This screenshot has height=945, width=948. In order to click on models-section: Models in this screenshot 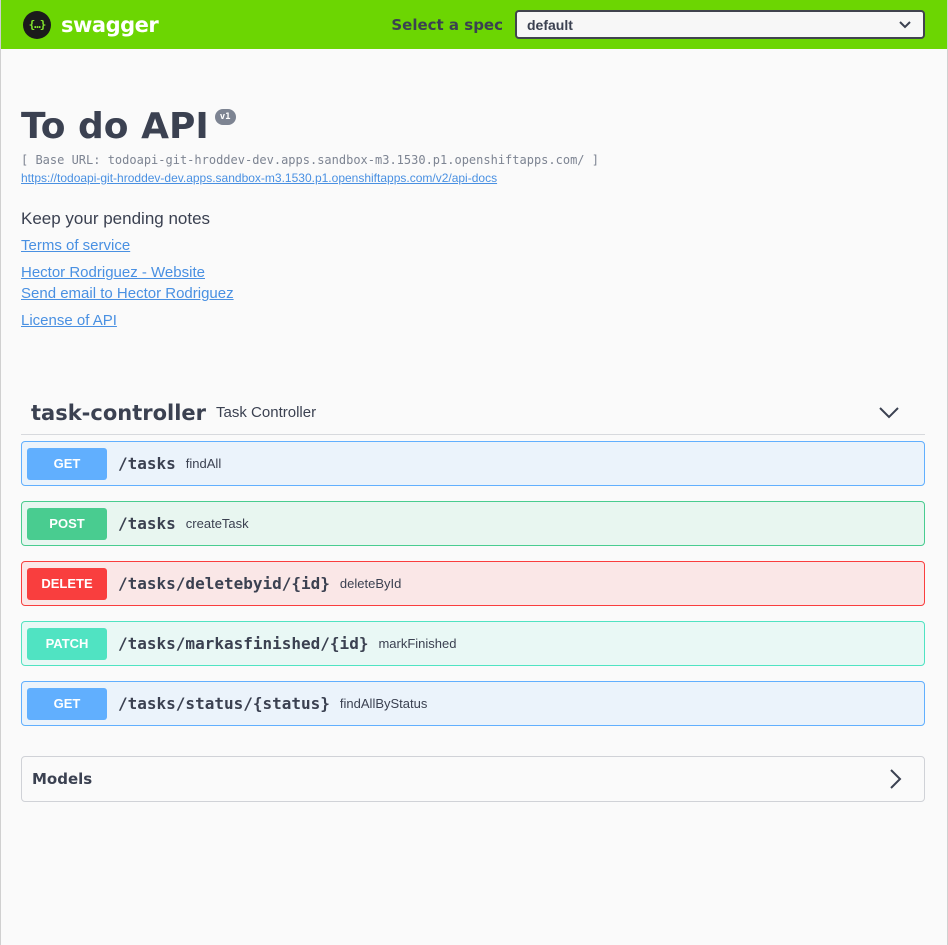, I will do `click(473, 779)`.